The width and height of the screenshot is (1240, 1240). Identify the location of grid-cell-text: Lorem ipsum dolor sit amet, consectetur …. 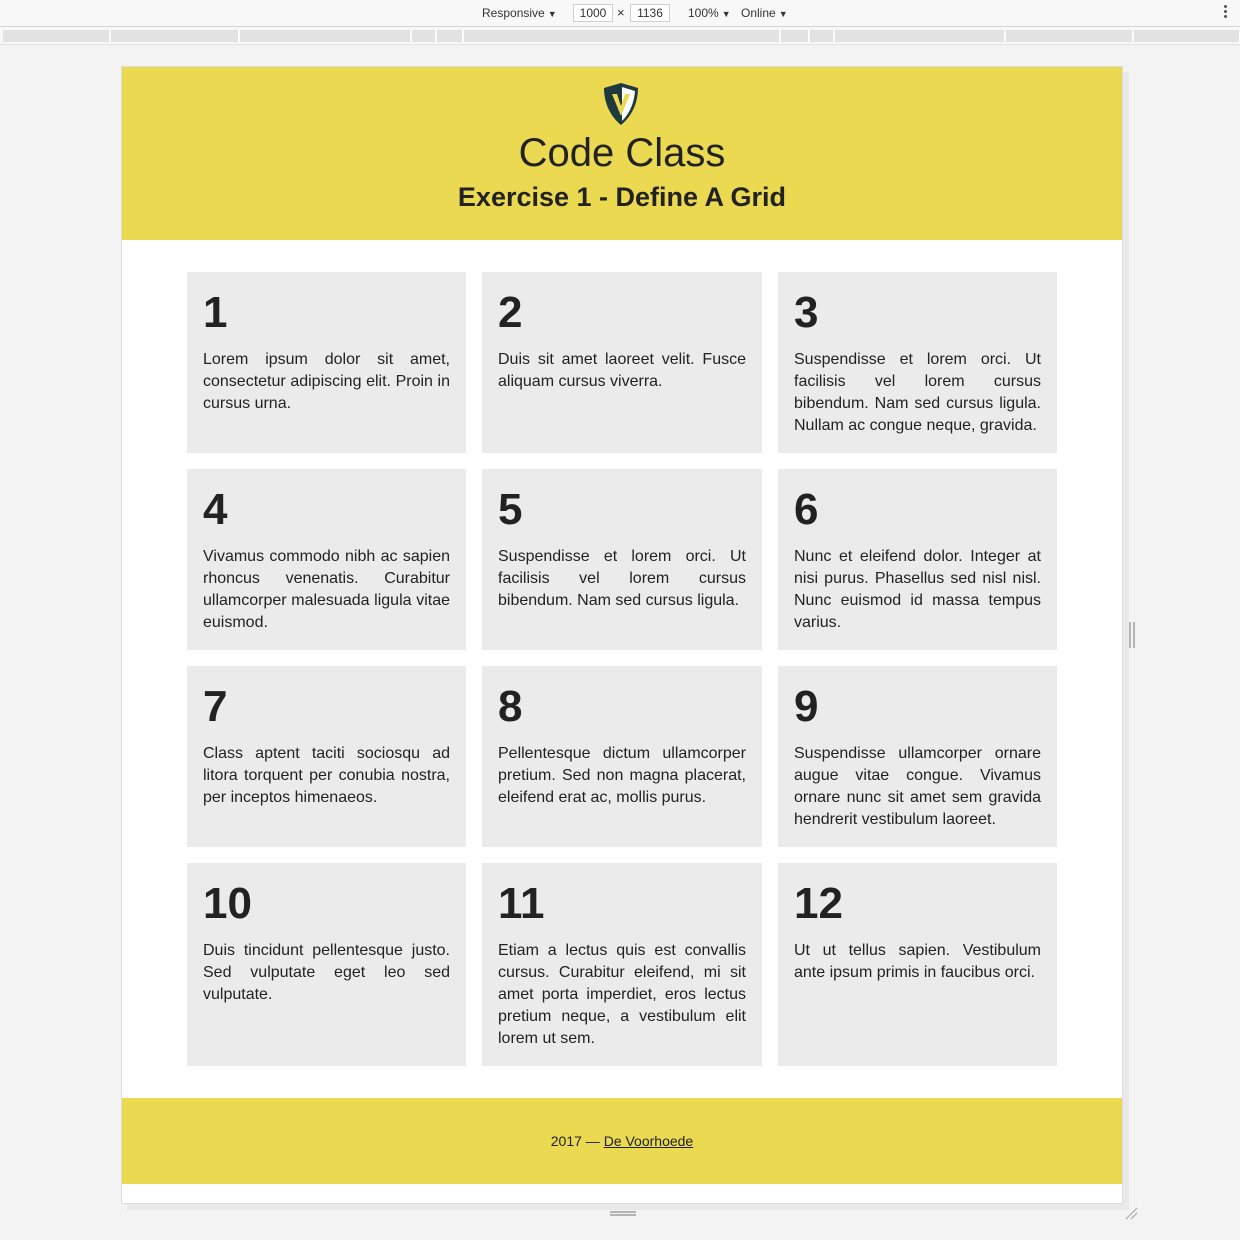
(326, 381).